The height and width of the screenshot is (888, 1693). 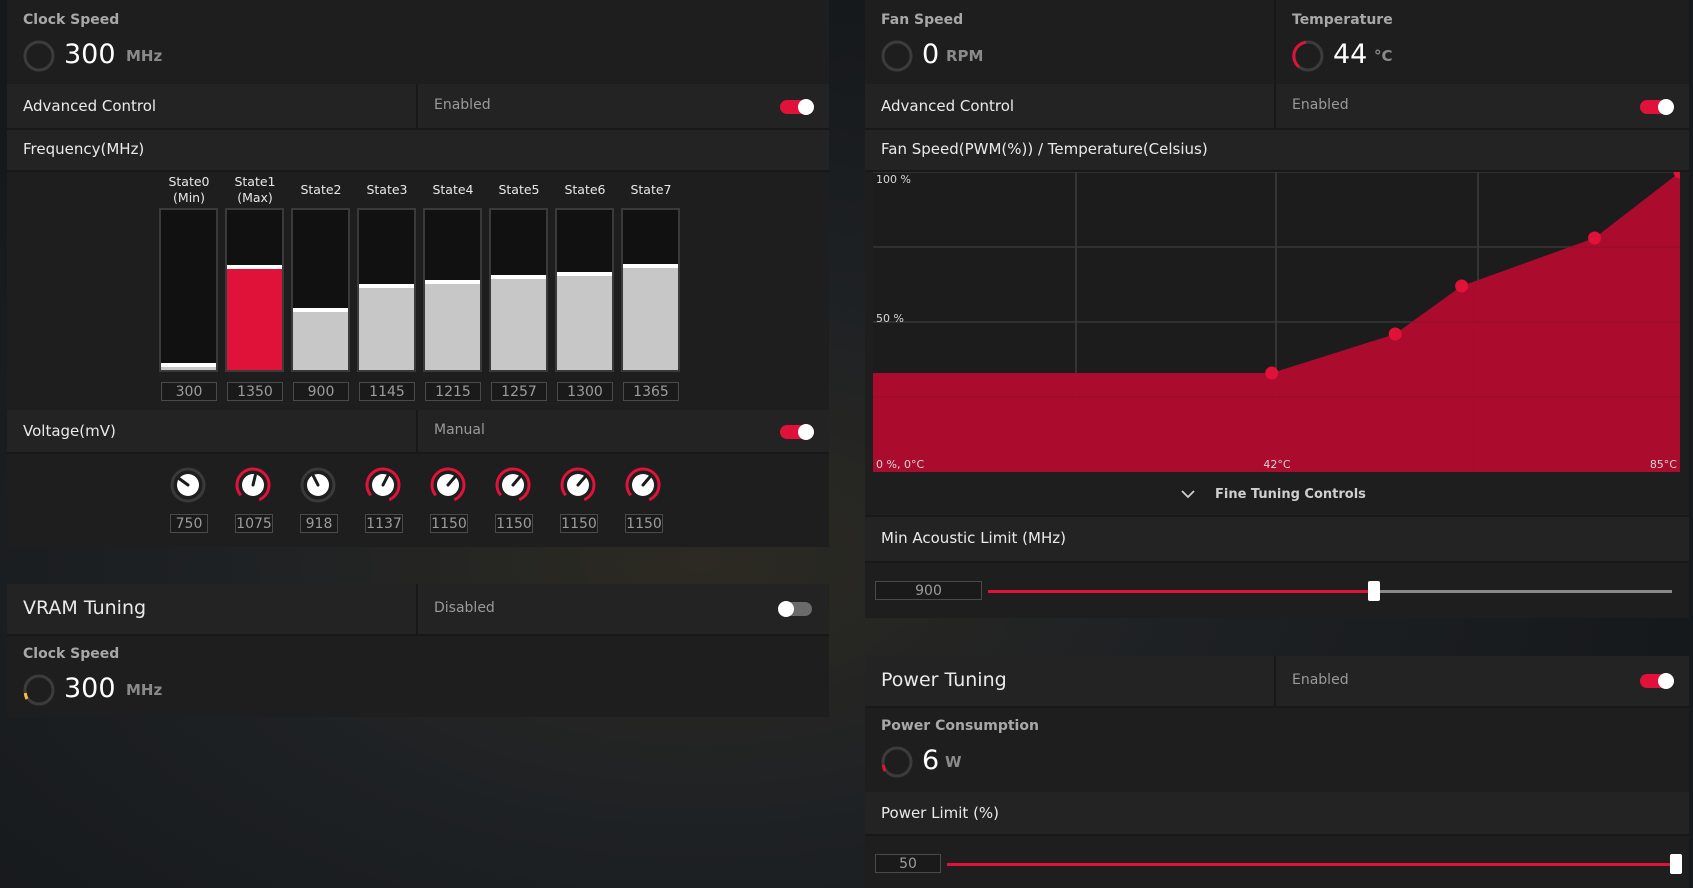 I want to click on power-toggle, so click(x=1657, y=681).